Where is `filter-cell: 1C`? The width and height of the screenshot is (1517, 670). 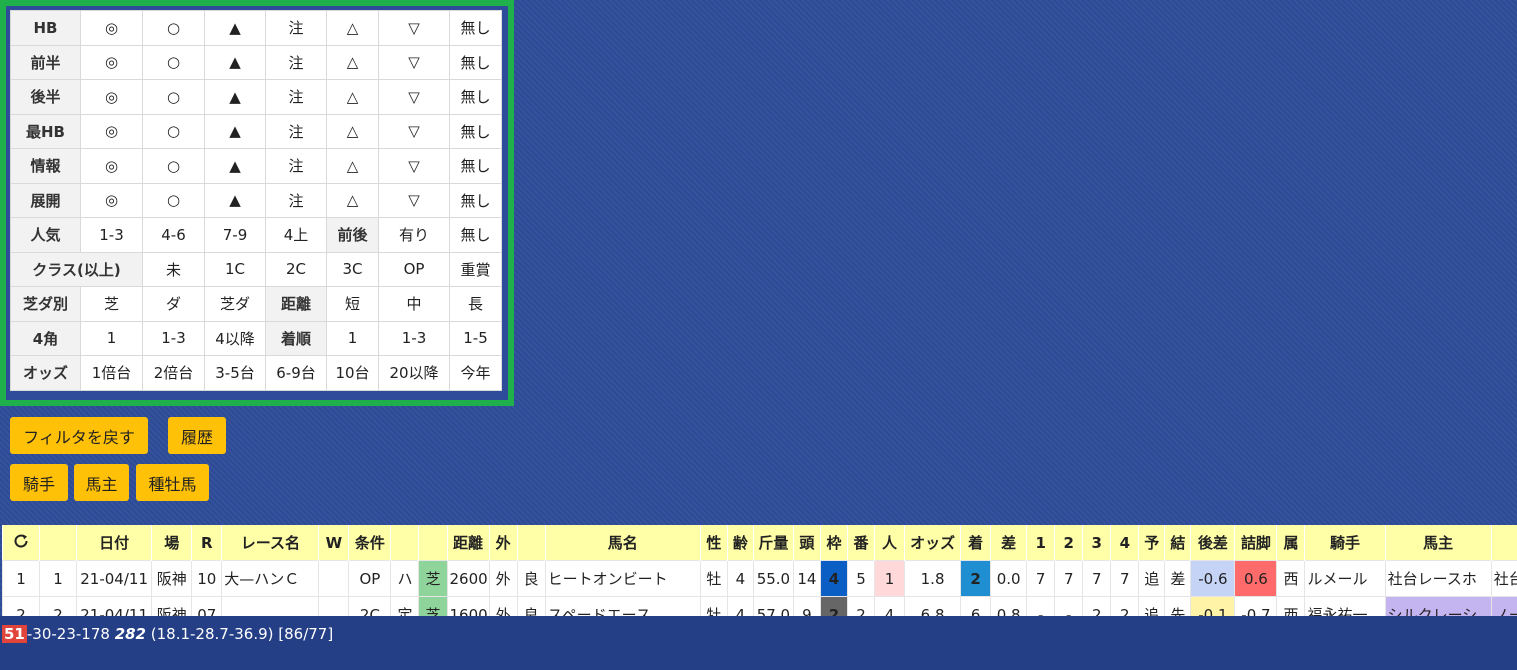
filter-cell: 1C is located at coordinates (235, 269).